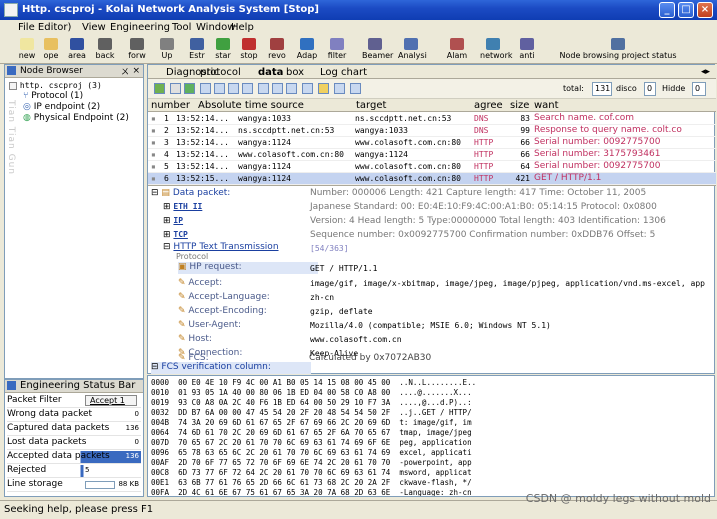 Image resolution: width=717 pixels, height=519 pixels. What do you see at coordinates (136, 71) in the screenshot?
I see `close-icon: ×` at bounding box center [136, 71].